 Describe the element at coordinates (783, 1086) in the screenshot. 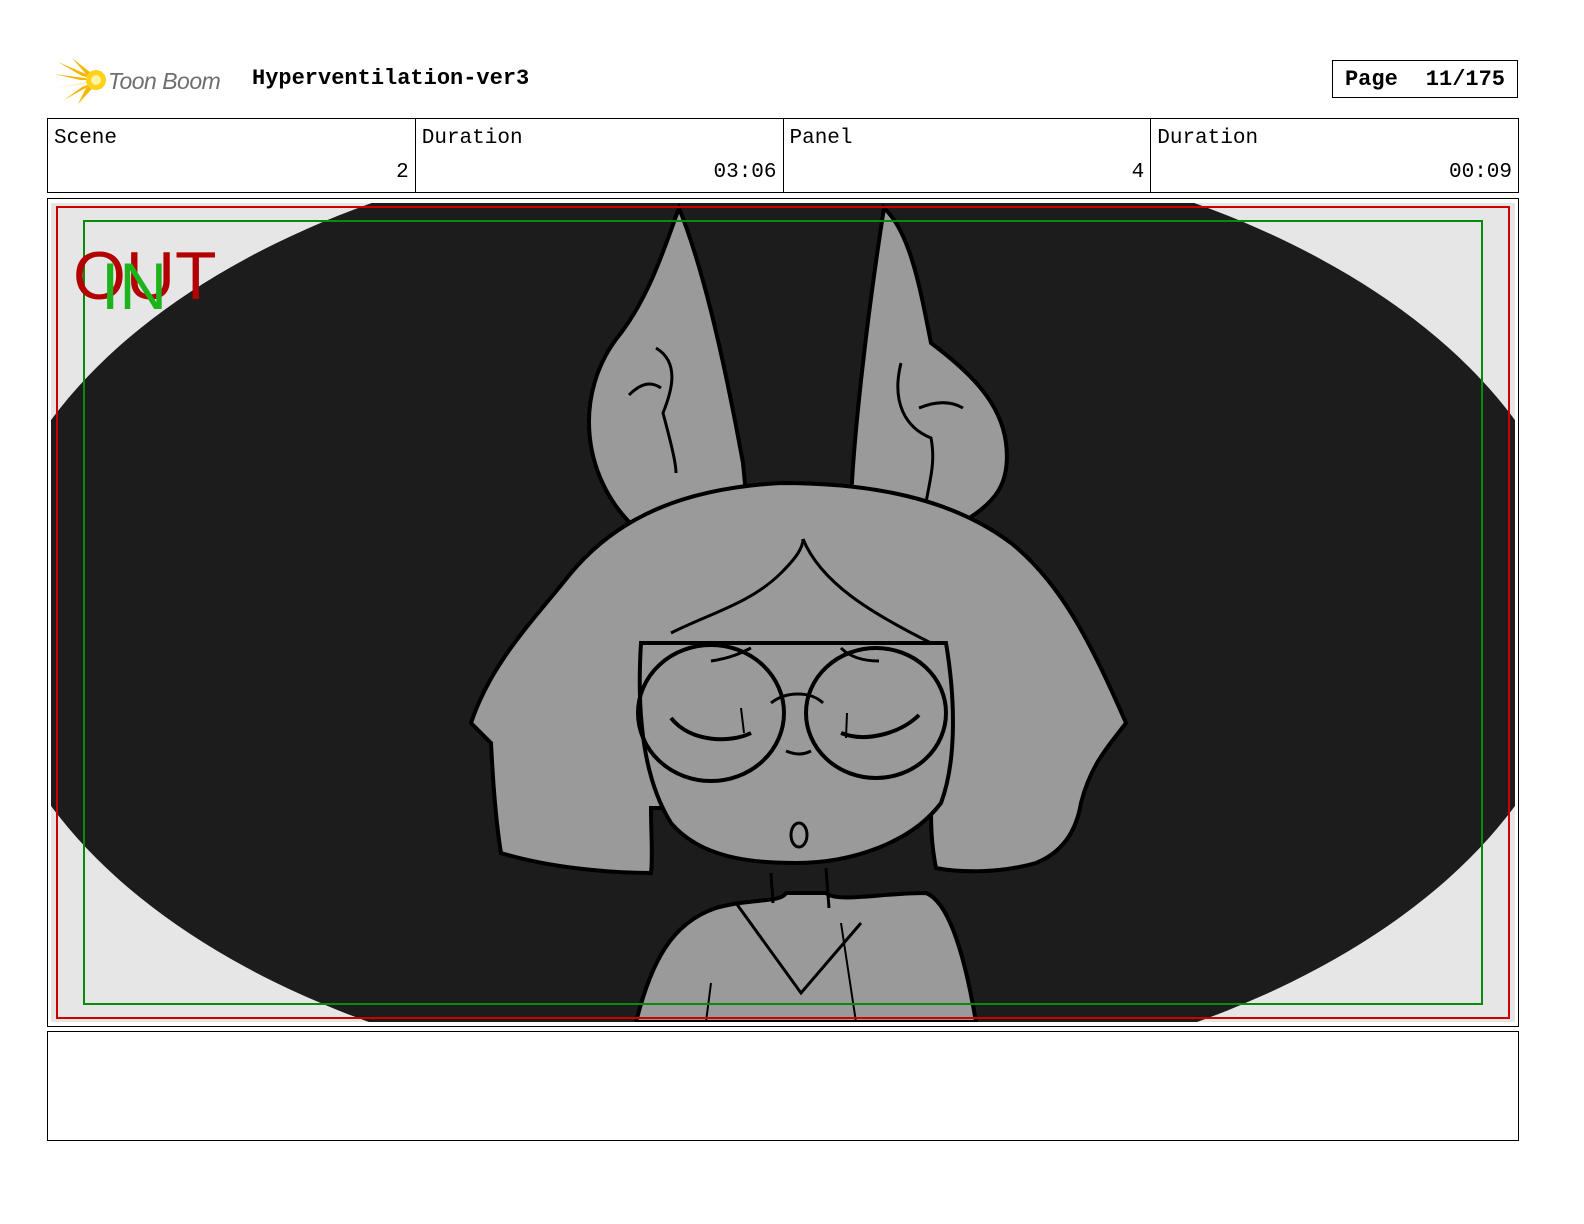

I see `panel-notes-box` at that location.